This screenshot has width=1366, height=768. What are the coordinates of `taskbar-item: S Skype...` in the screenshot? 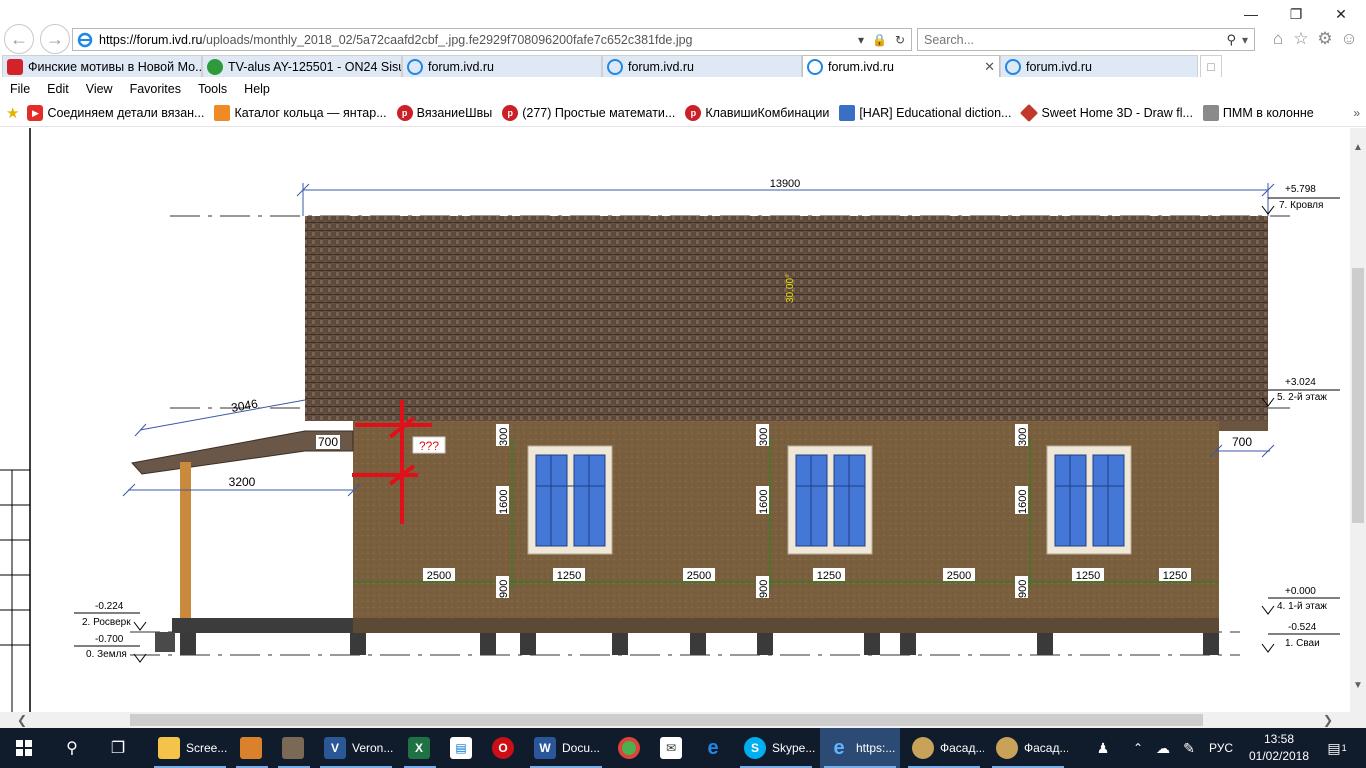 It's located at (776, 748).